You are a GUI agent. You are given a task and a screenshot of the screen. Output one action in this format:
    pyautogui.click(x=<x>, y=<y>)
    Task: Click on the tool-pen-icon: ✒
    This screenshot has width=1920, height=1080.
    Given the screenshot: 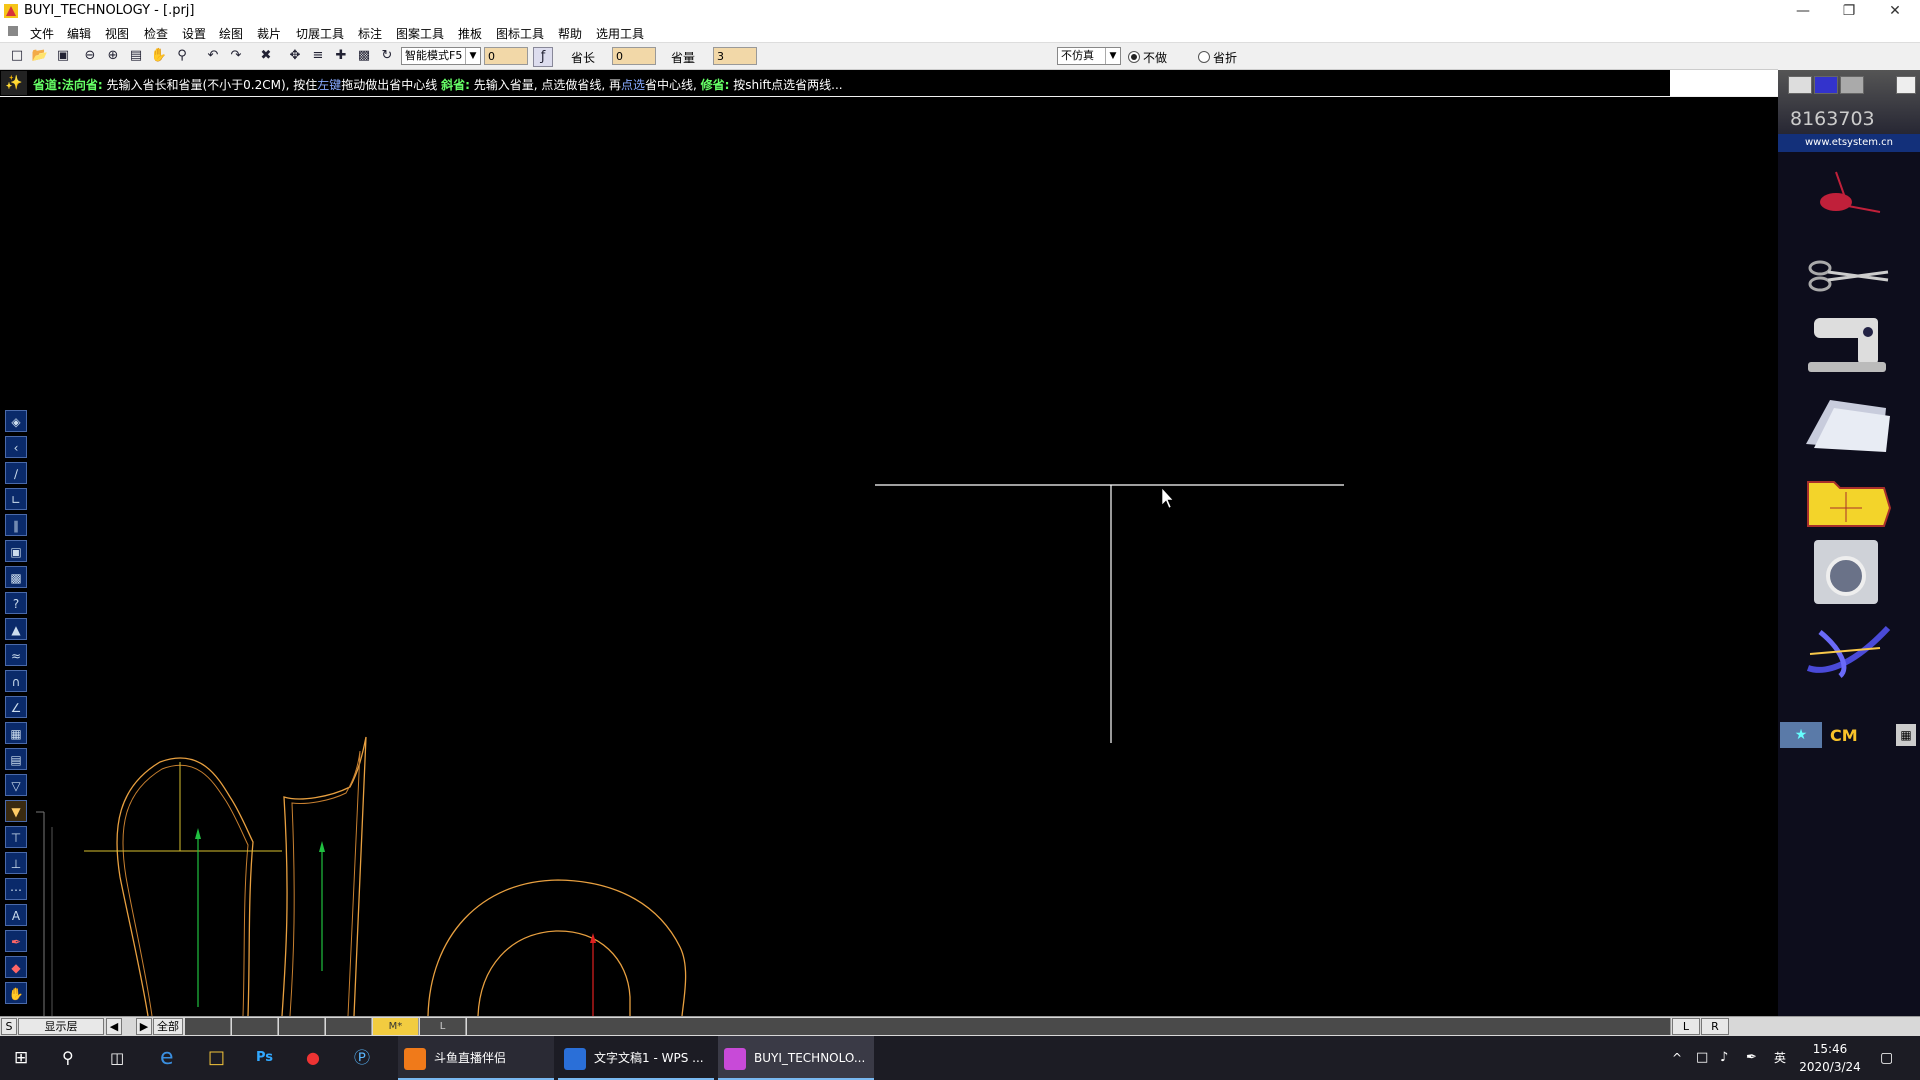 What is the action you would take?
    pyautogui.click(x=16, y=941)
    